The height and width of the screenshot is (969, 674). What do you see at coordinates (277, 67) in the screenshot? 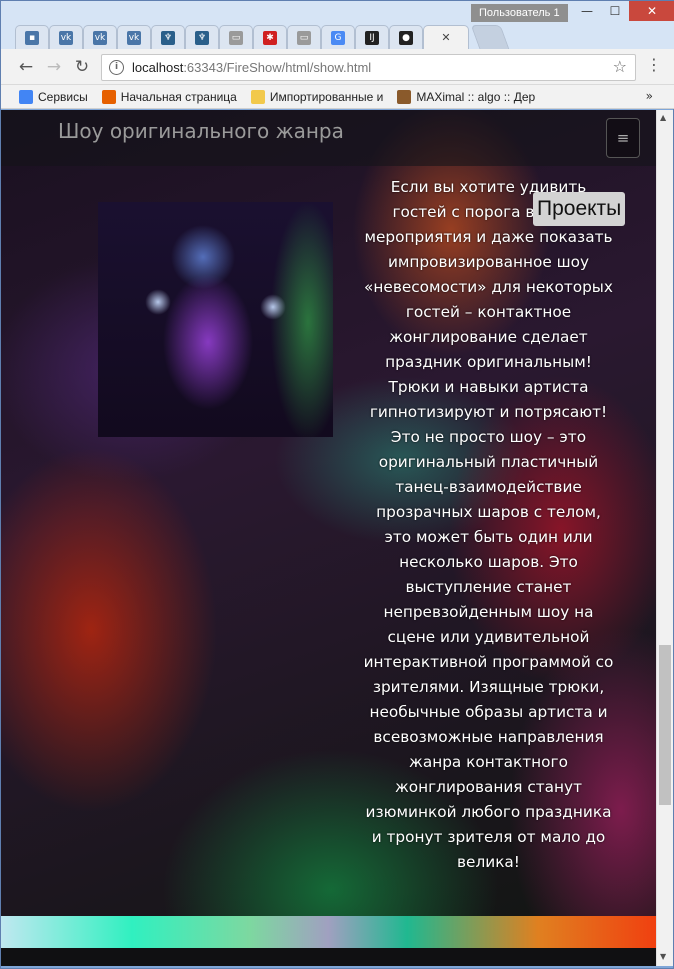
I see `url-path: :63343/FireShow/html/show.html` at bounding box center [277, 67].